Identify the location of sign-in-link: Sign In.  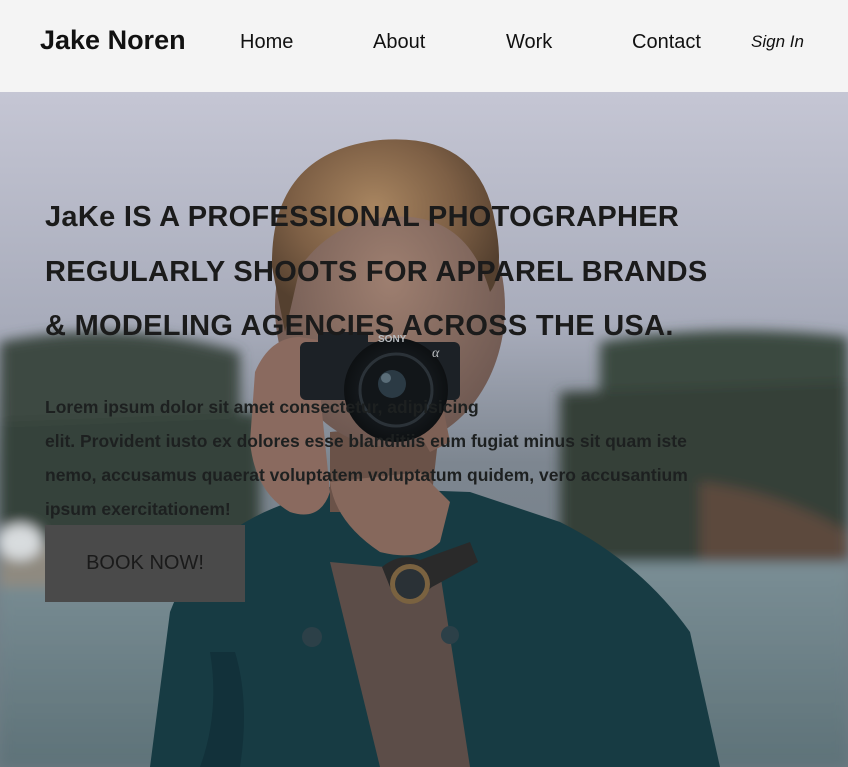
(777, 42).